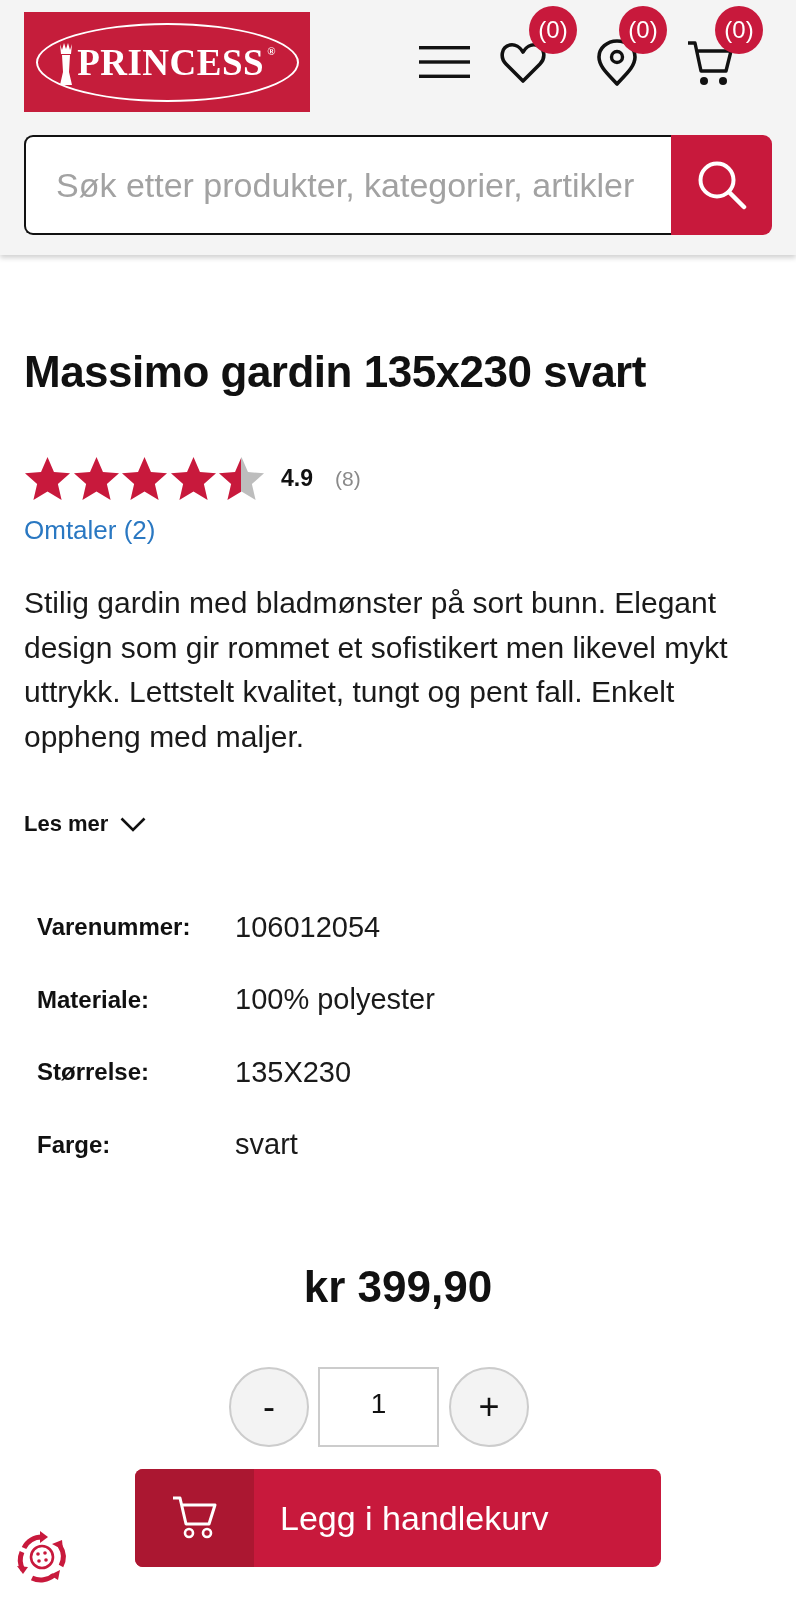 This screenshot has height=1600, width=796. I want to click on product-title: Massimo gardin 135x230 svart, so click(335, 372).